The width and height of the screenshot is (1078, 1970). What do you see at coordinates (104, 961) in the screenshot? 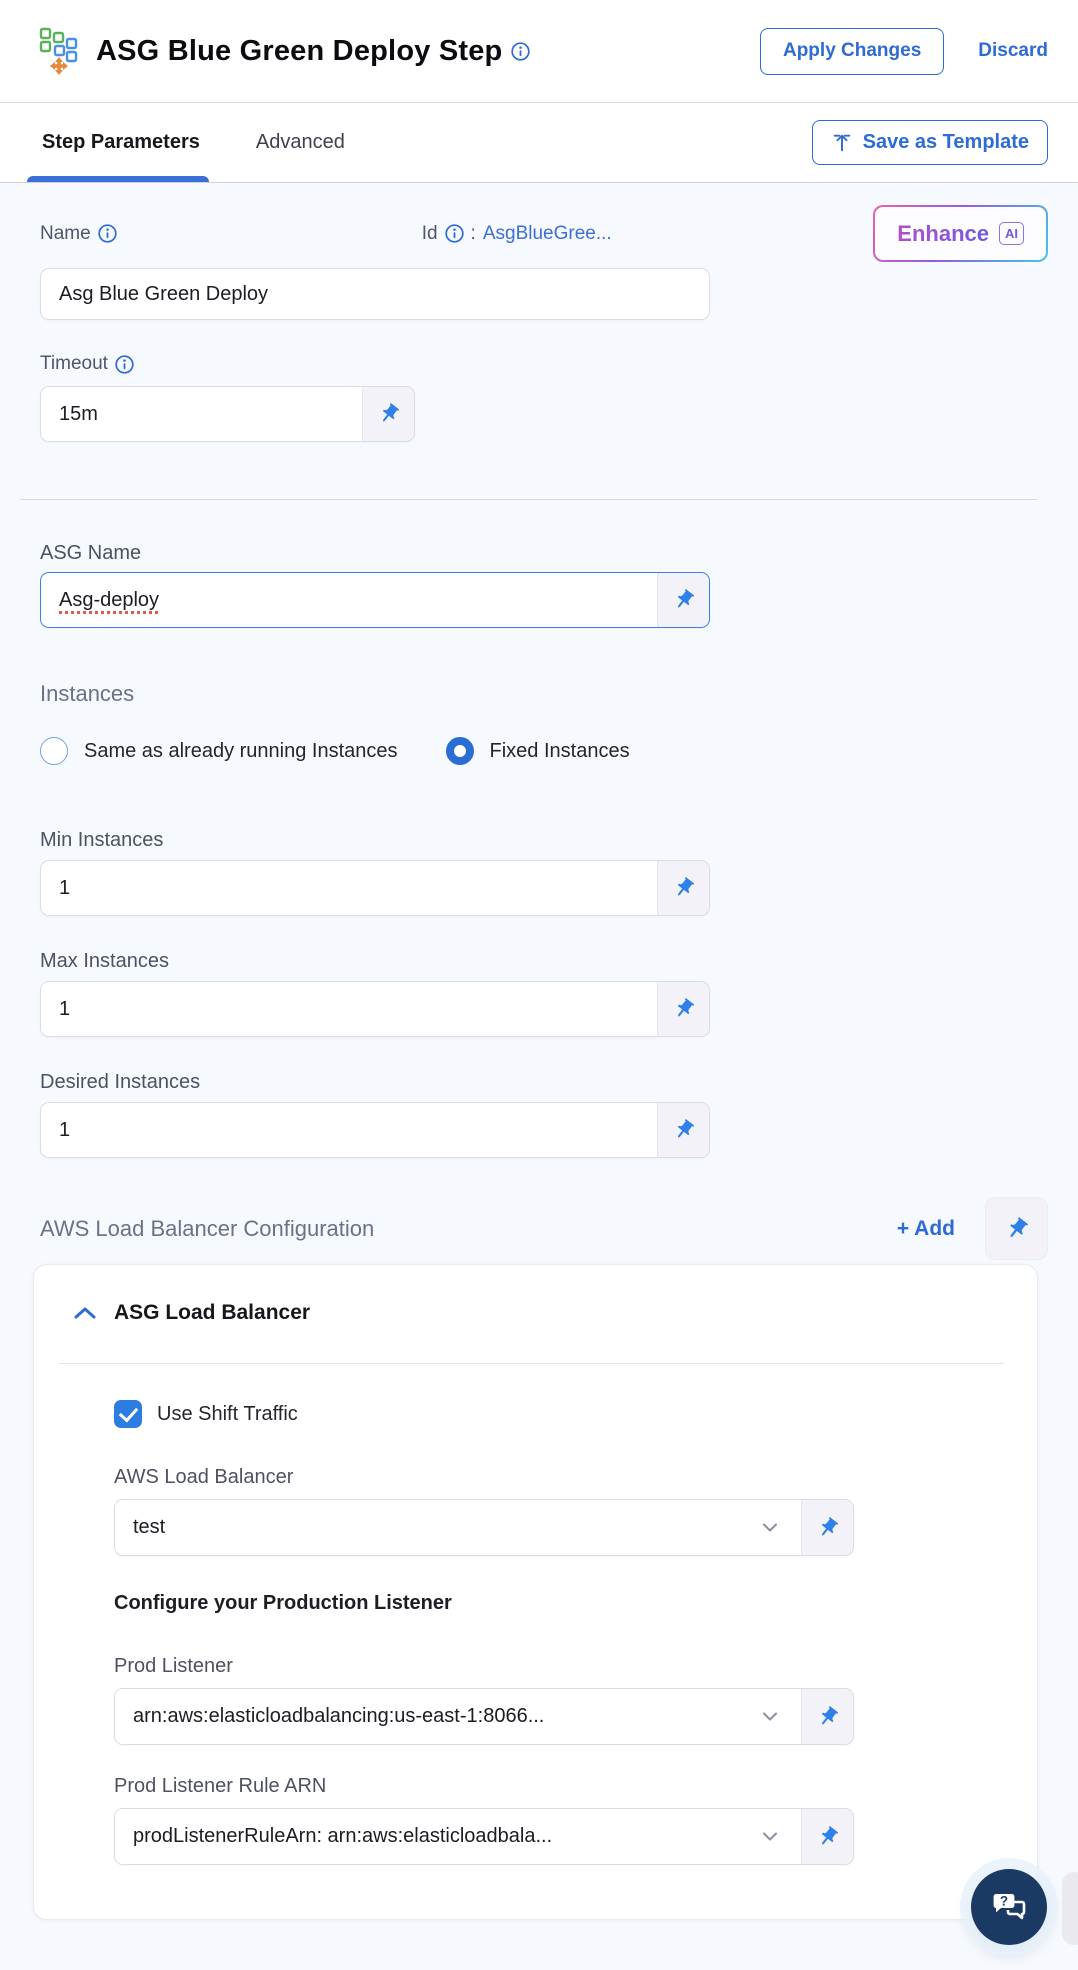
I see `max-instances-label: Max Instances` at bounding box center [104, 961].